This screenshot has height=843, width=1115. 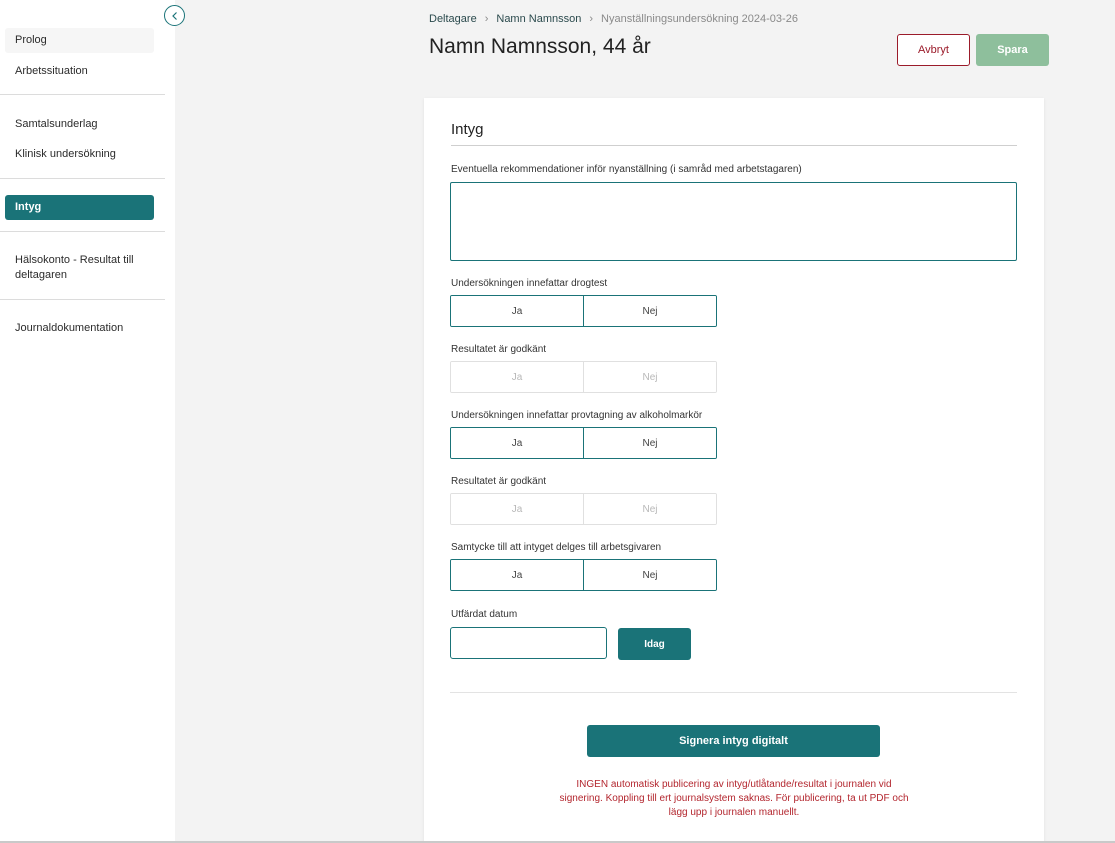 What do you see at coordinates (517, 509) in the screenshot?
I see `alcohol-result-yes-option: Ja` at bounding box center [517, 509].